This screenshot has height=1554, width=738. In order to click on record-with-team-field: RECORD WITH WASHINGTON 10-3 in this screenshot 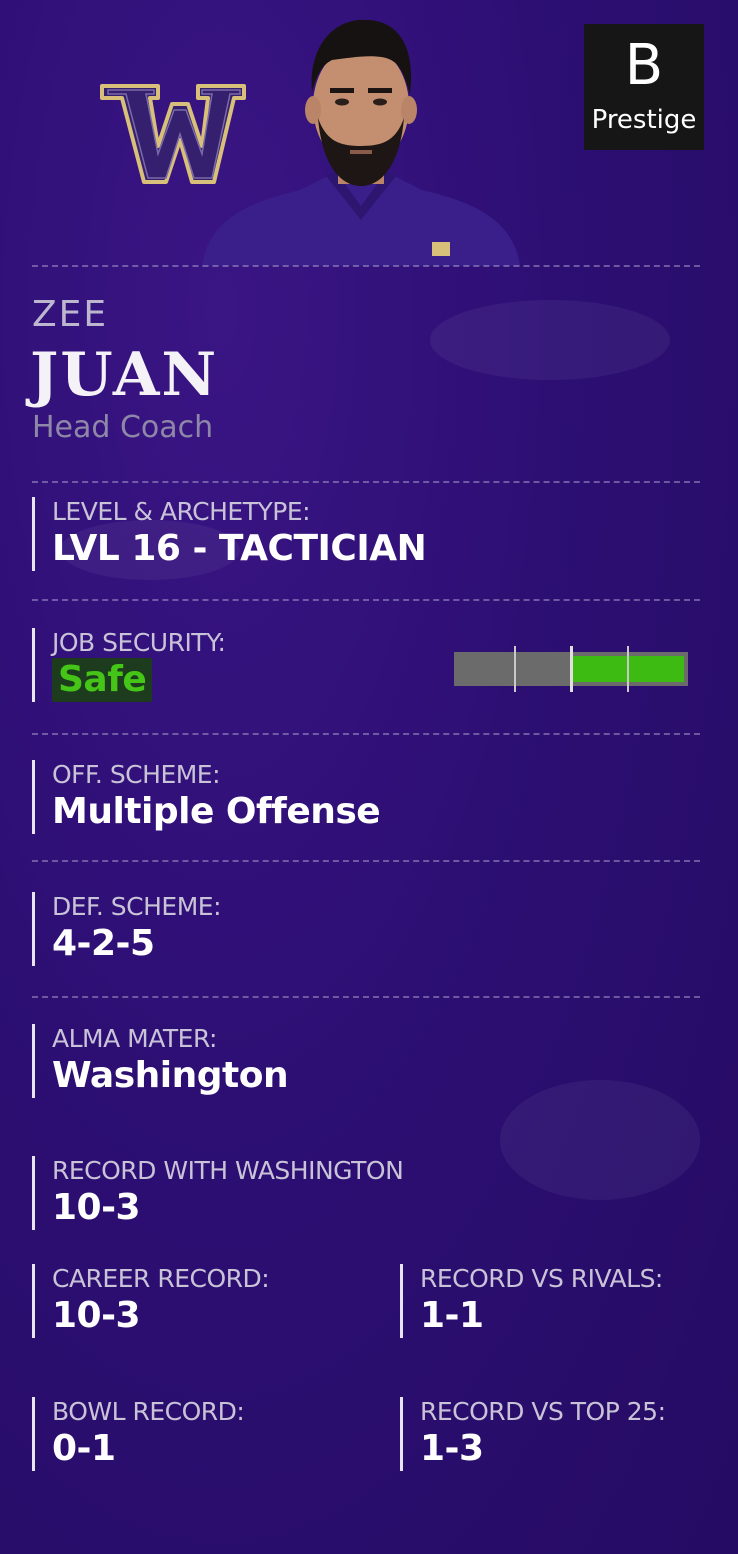, I will do `click(218, 1193)`.